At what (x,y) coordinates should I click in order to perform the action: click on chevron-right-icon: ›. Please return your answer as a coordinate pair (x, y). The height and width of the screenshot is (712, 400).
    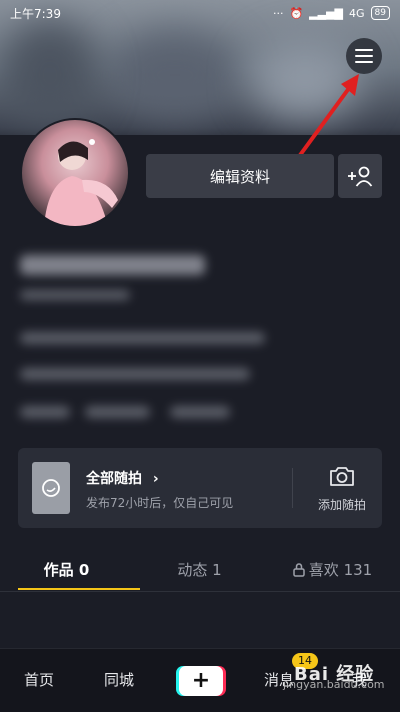
    Looking at the image, I should click on (155, 479).